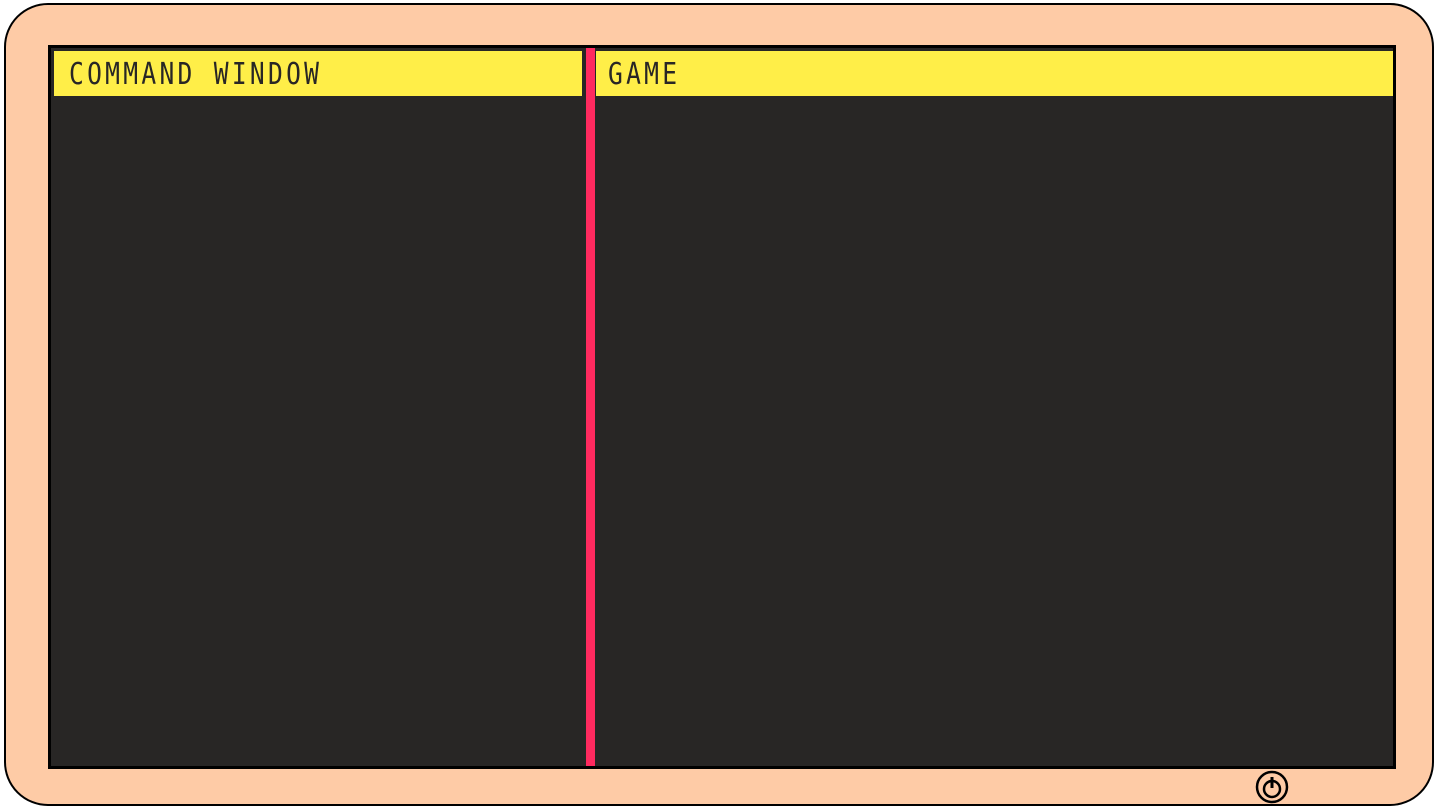 This screenshot has width=1440, height=810. Describe the element at coordinates (644, 74) in the screenshot. I see `game-title: GAME` at that location.